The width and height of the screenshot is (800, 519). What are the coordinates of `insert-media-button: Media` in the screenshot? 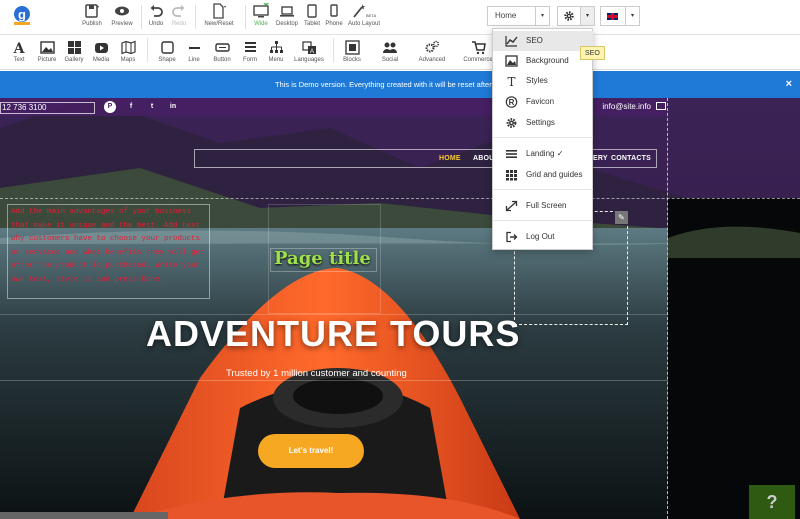 It's located at (101, 54).